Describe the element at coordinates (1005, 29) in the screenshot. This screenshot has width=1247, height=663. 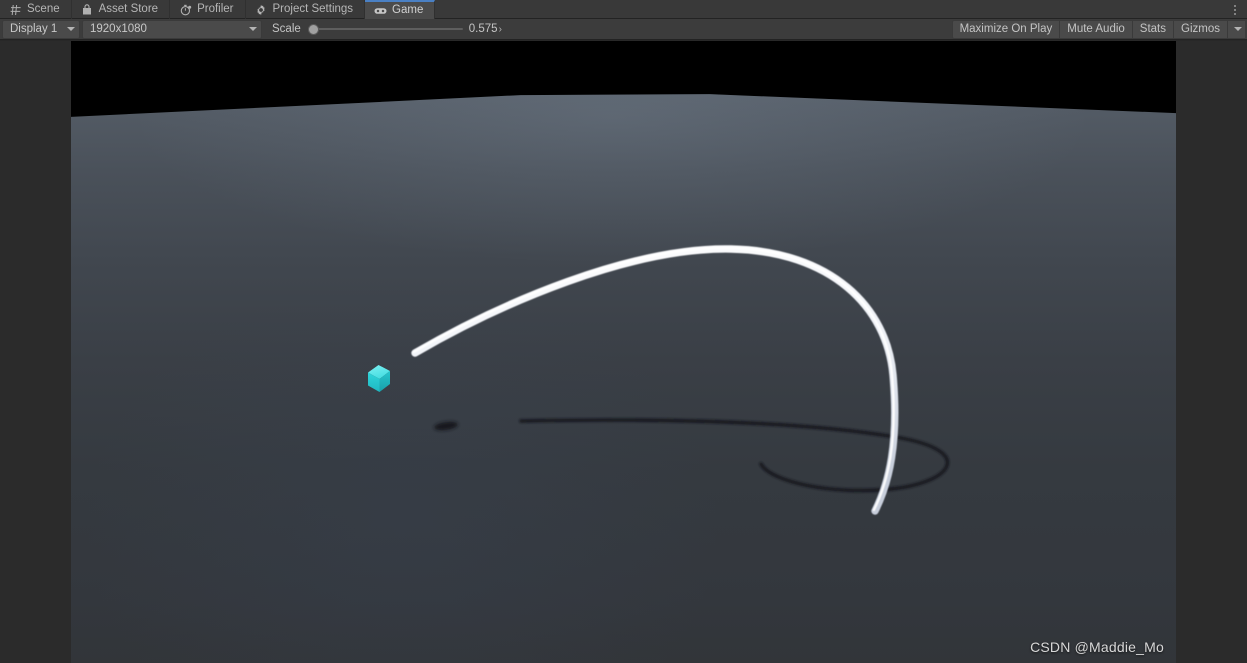
I see `maximize-on-play-button: Maximize On Play` at that location.